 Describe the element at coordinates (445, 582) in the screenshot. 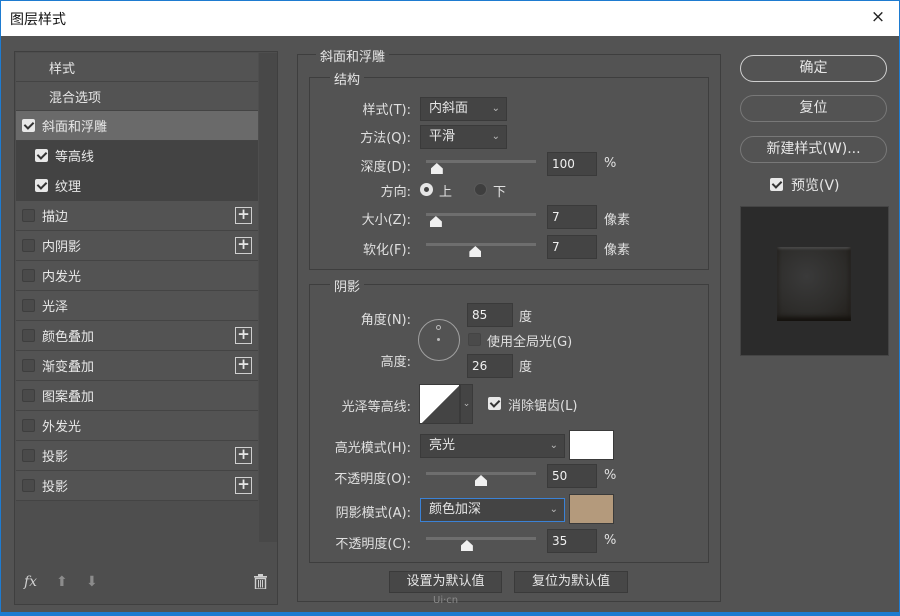

I see `make-default-button: 设置为默认值` at that location.